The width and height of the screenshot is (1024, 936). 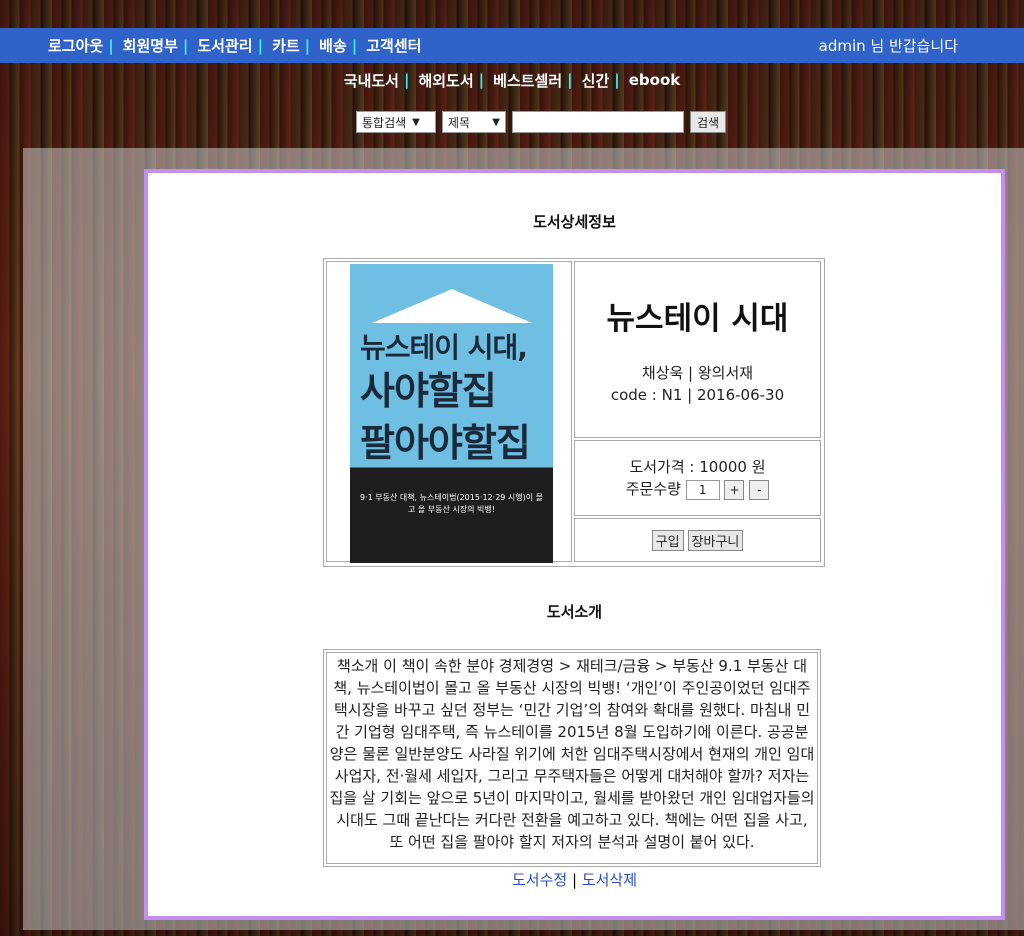 I want to click on quantity-label: 주문수량, so click(x=653, y=489).